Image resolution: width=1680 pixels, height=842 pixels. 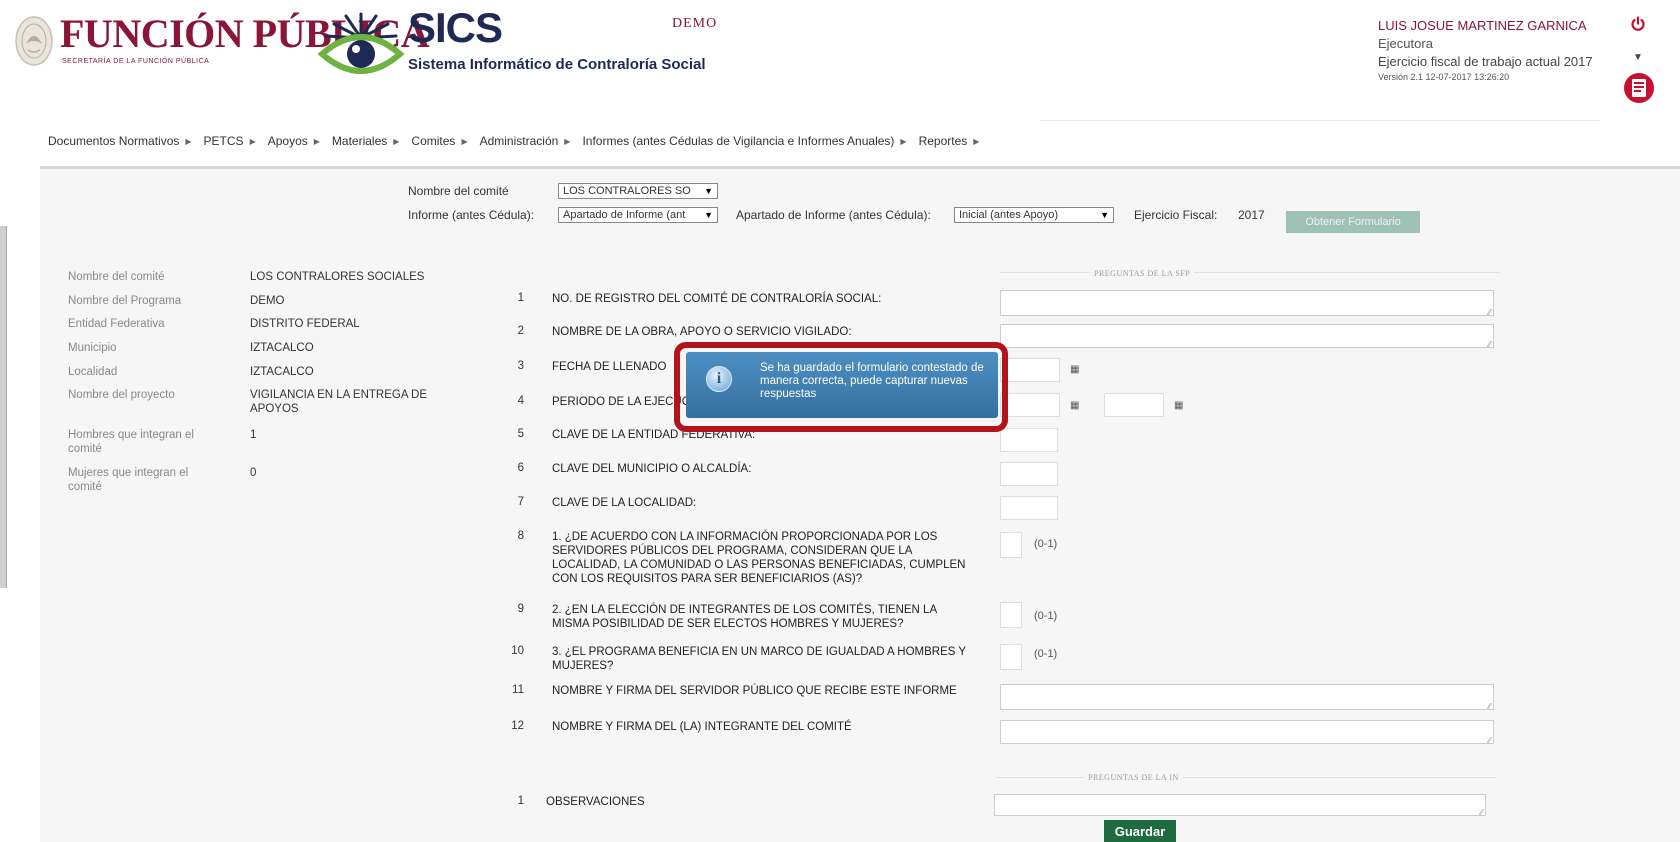 I want to click on question-number: 6, so click(x=520, y=468).